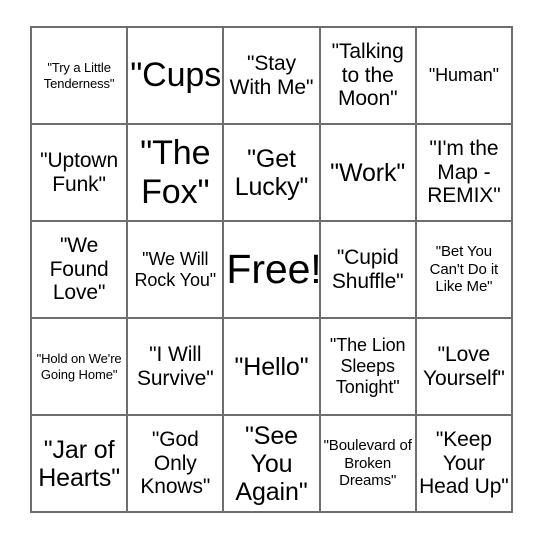  I want to click on bingo-cell-label: "Boulevard of Broken Dreams", so click(367, 463).